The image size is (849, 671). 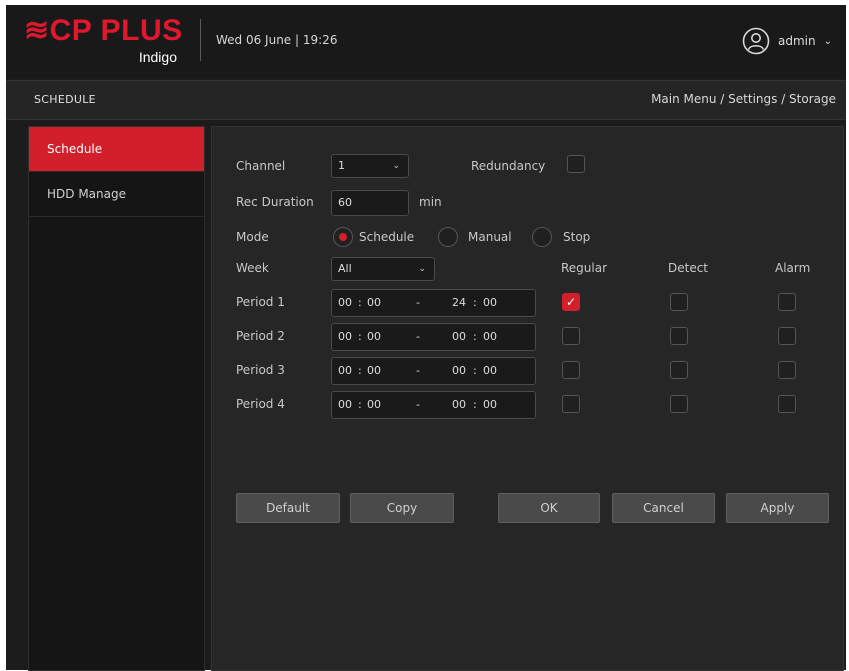 I want to click on sidebar-item-hdd-manage: HDD Manage, so click(x=116, y=194).